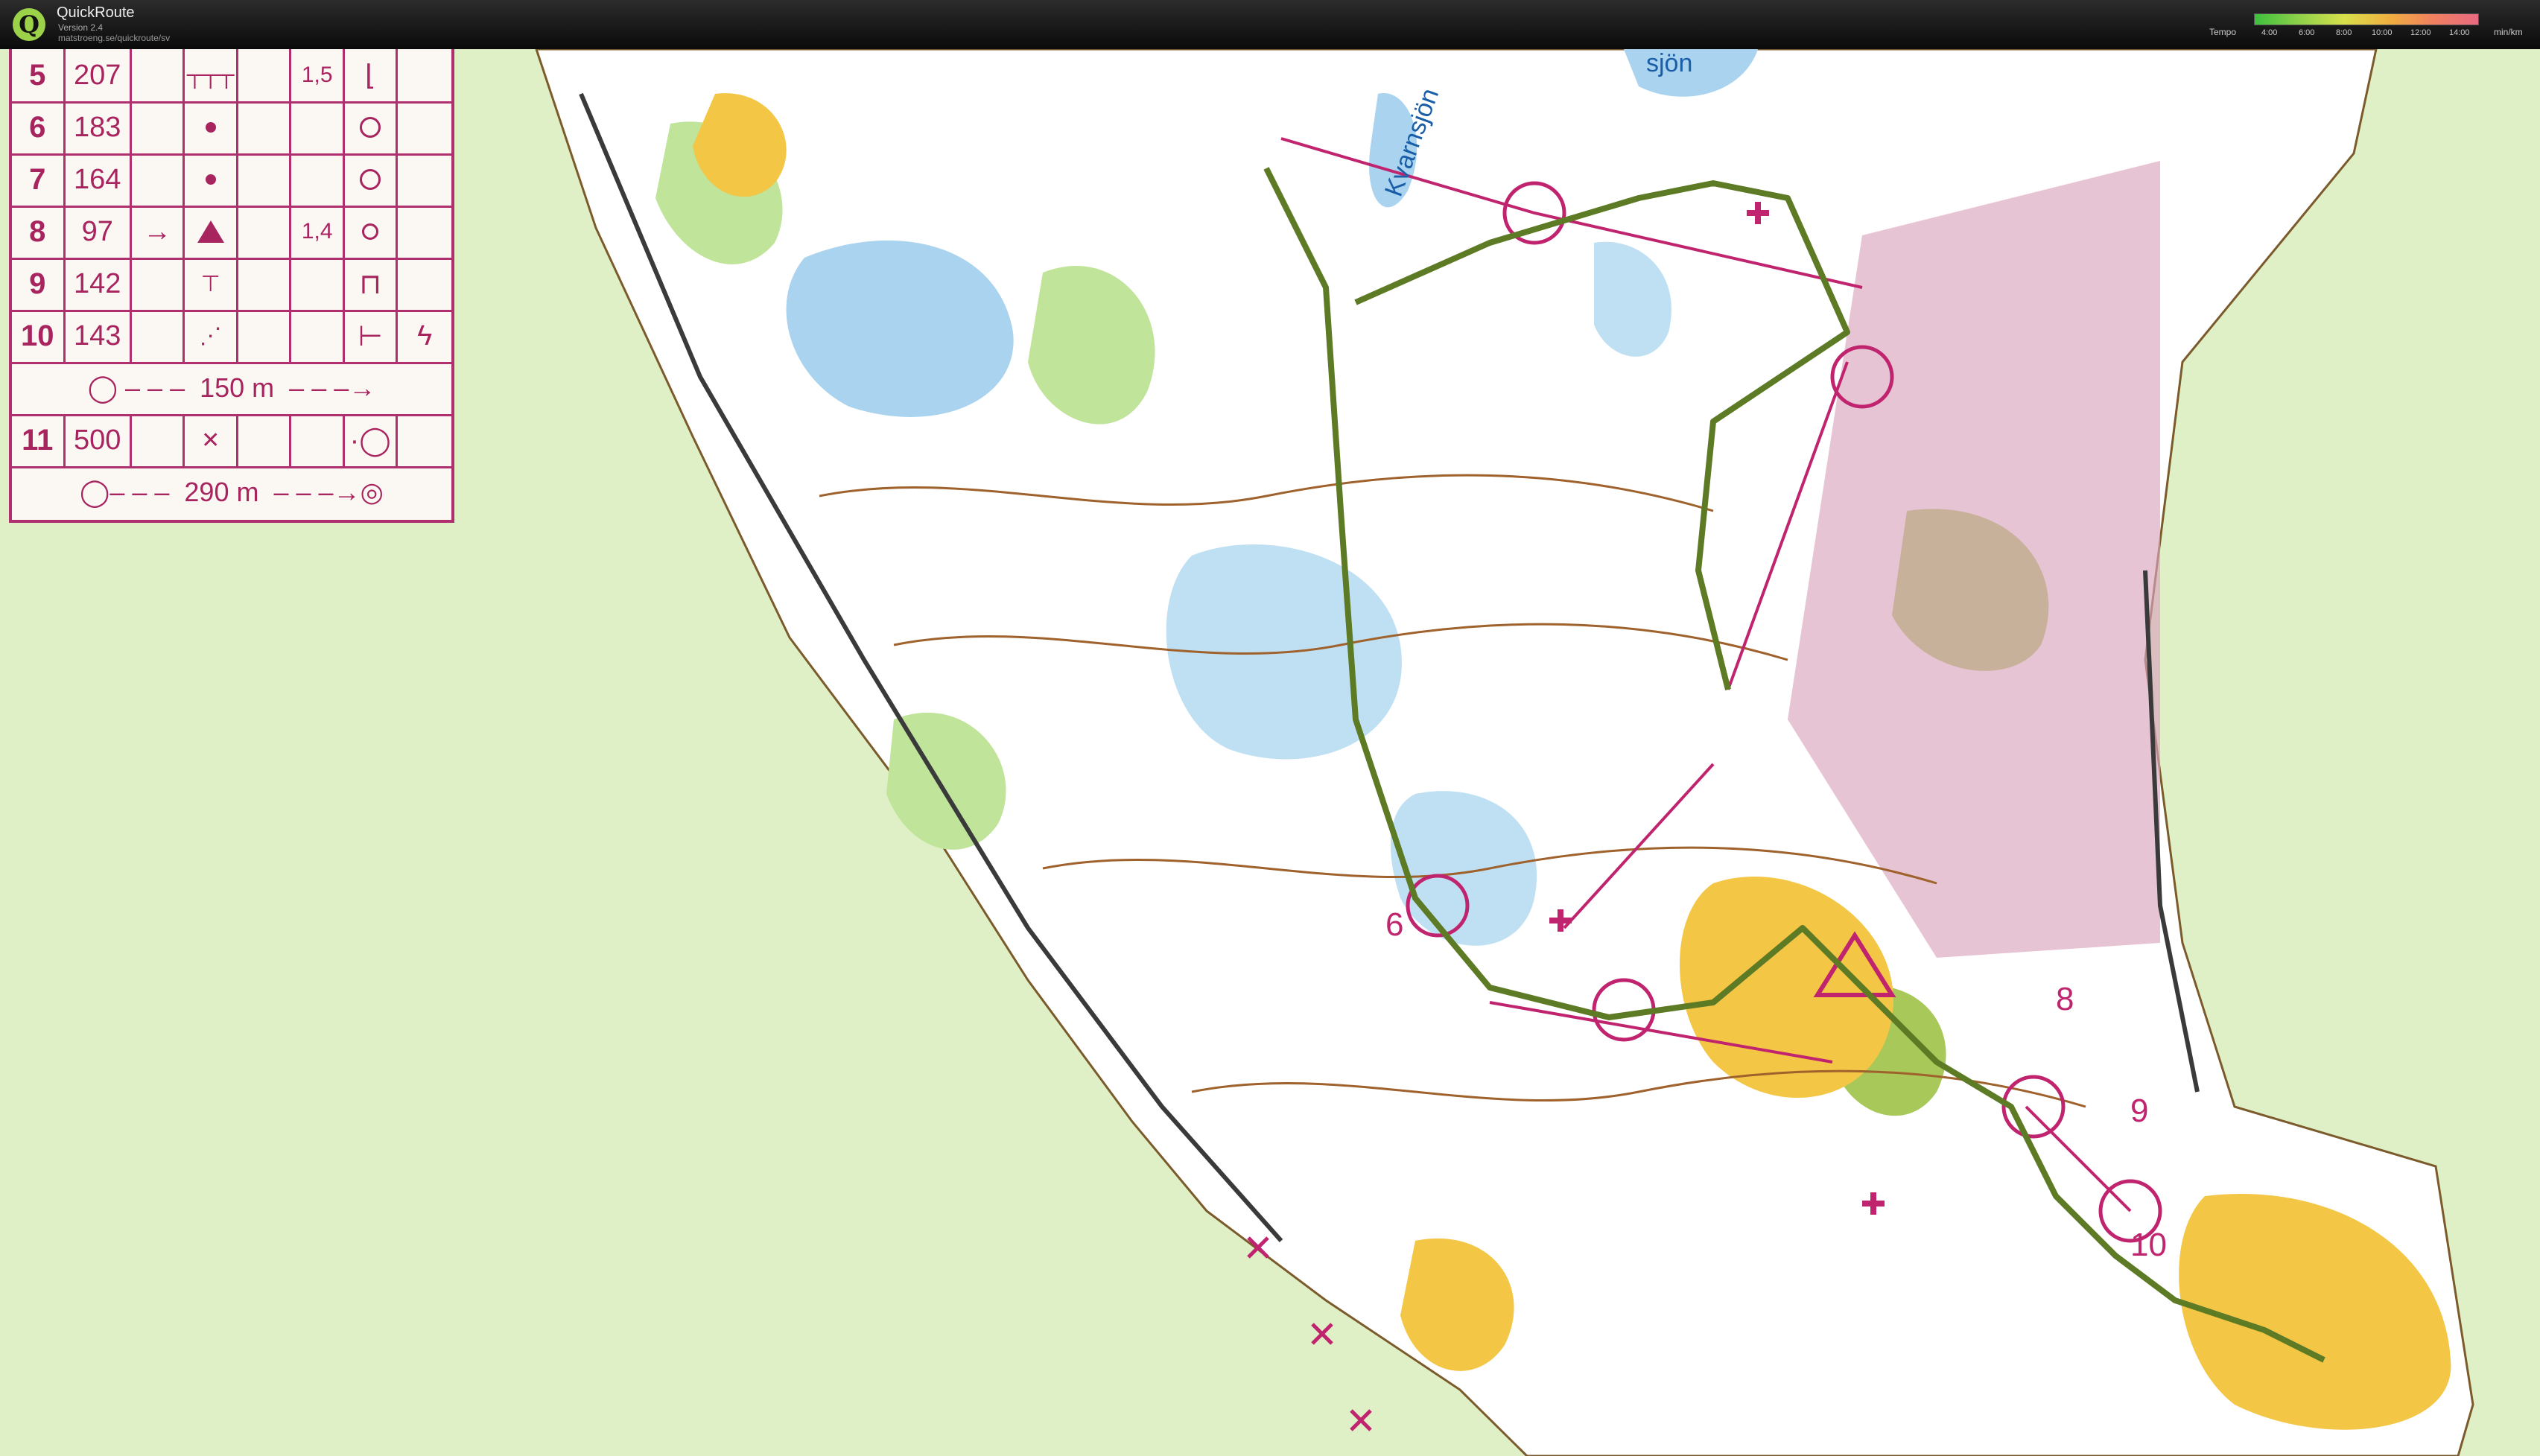 The image size is (2540, 1456). Describe the element at coordinates (114, 38) in the screenshot. I see `app-url: matstroeng.se/quickroute/sv` at that location.